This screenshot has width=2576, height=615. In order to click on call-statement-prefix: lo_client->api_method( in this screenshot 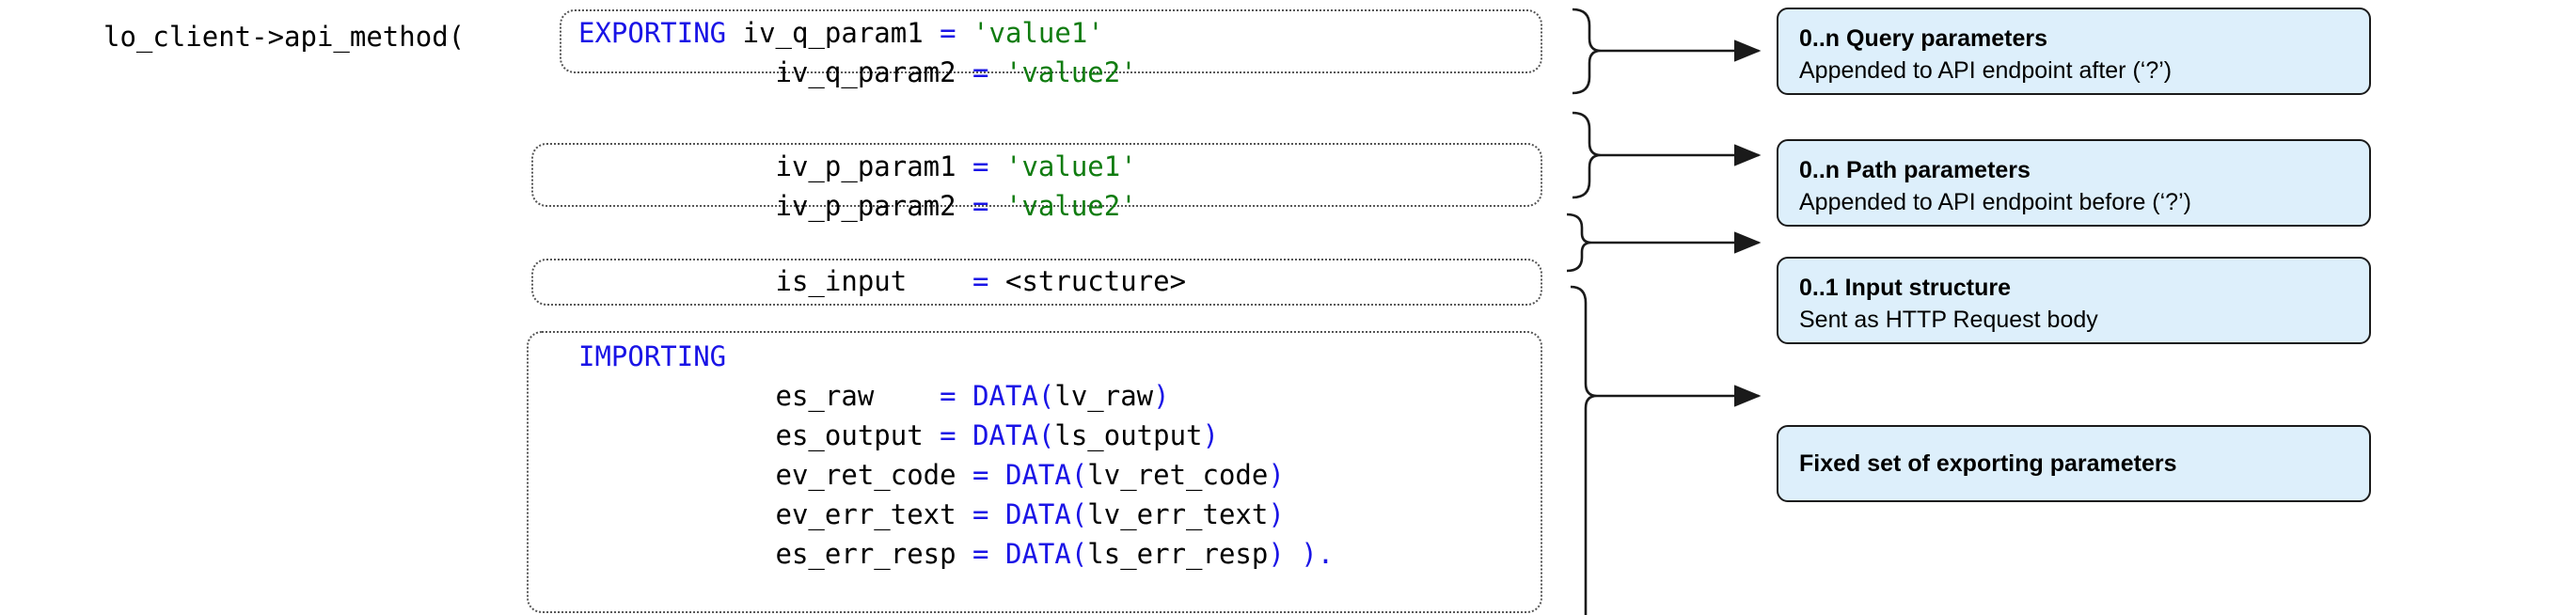, I will do `click(284, 37)`.